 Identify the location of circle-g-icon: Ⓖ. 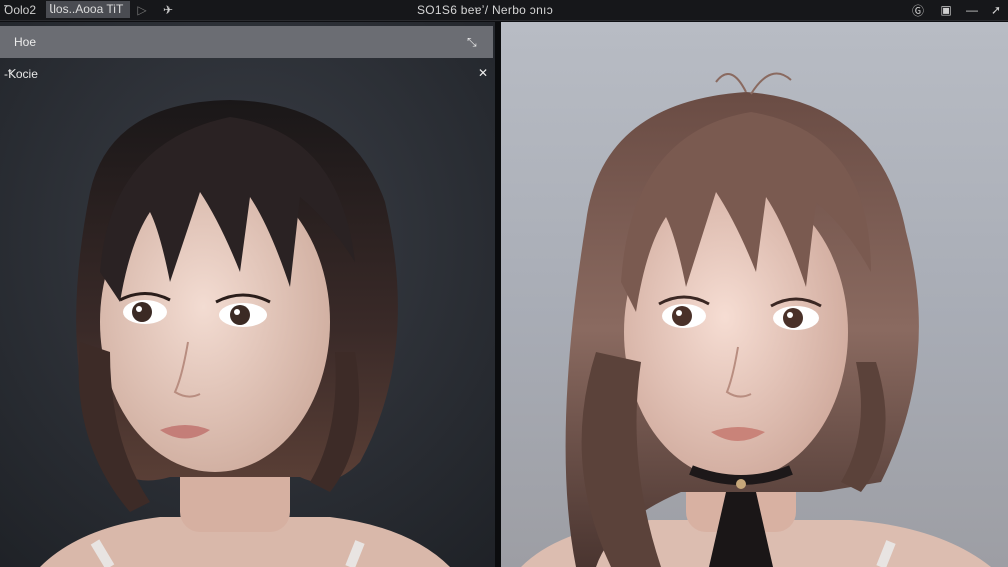
(918, 10).